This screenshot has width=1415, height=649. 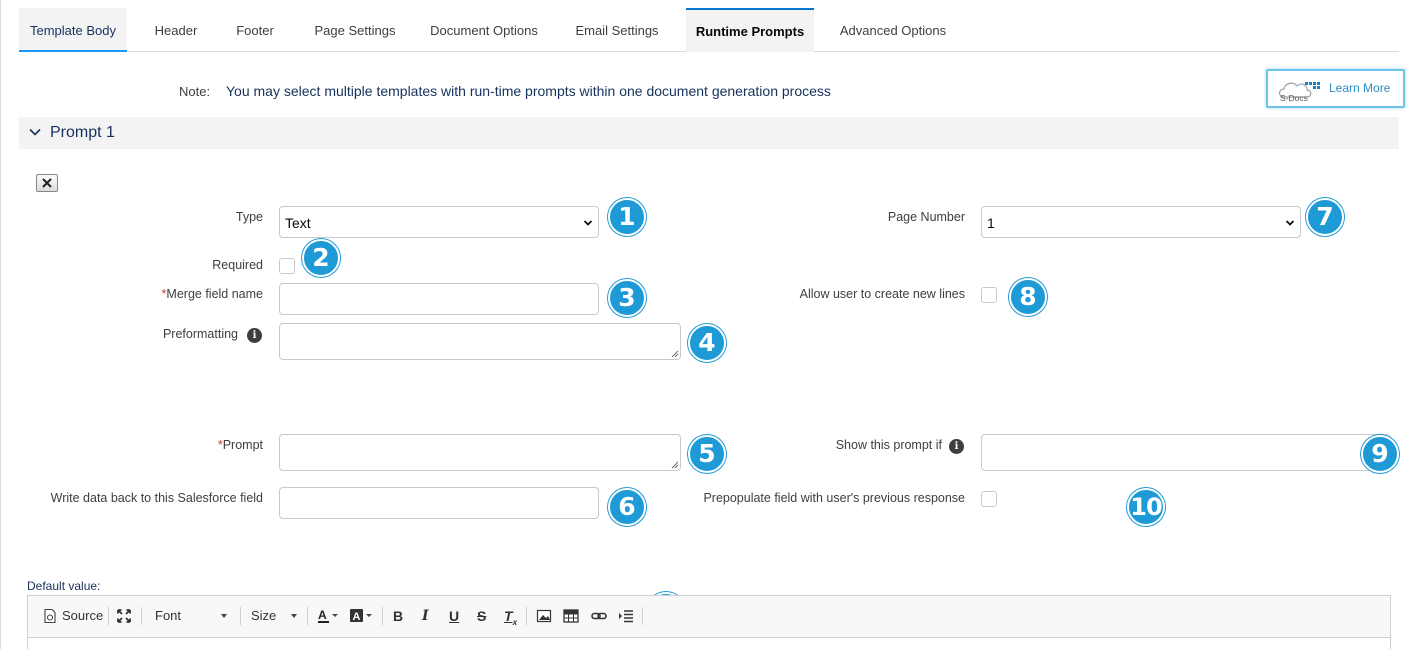 I want to click on type-label: Type, so click(x=249, y=217).